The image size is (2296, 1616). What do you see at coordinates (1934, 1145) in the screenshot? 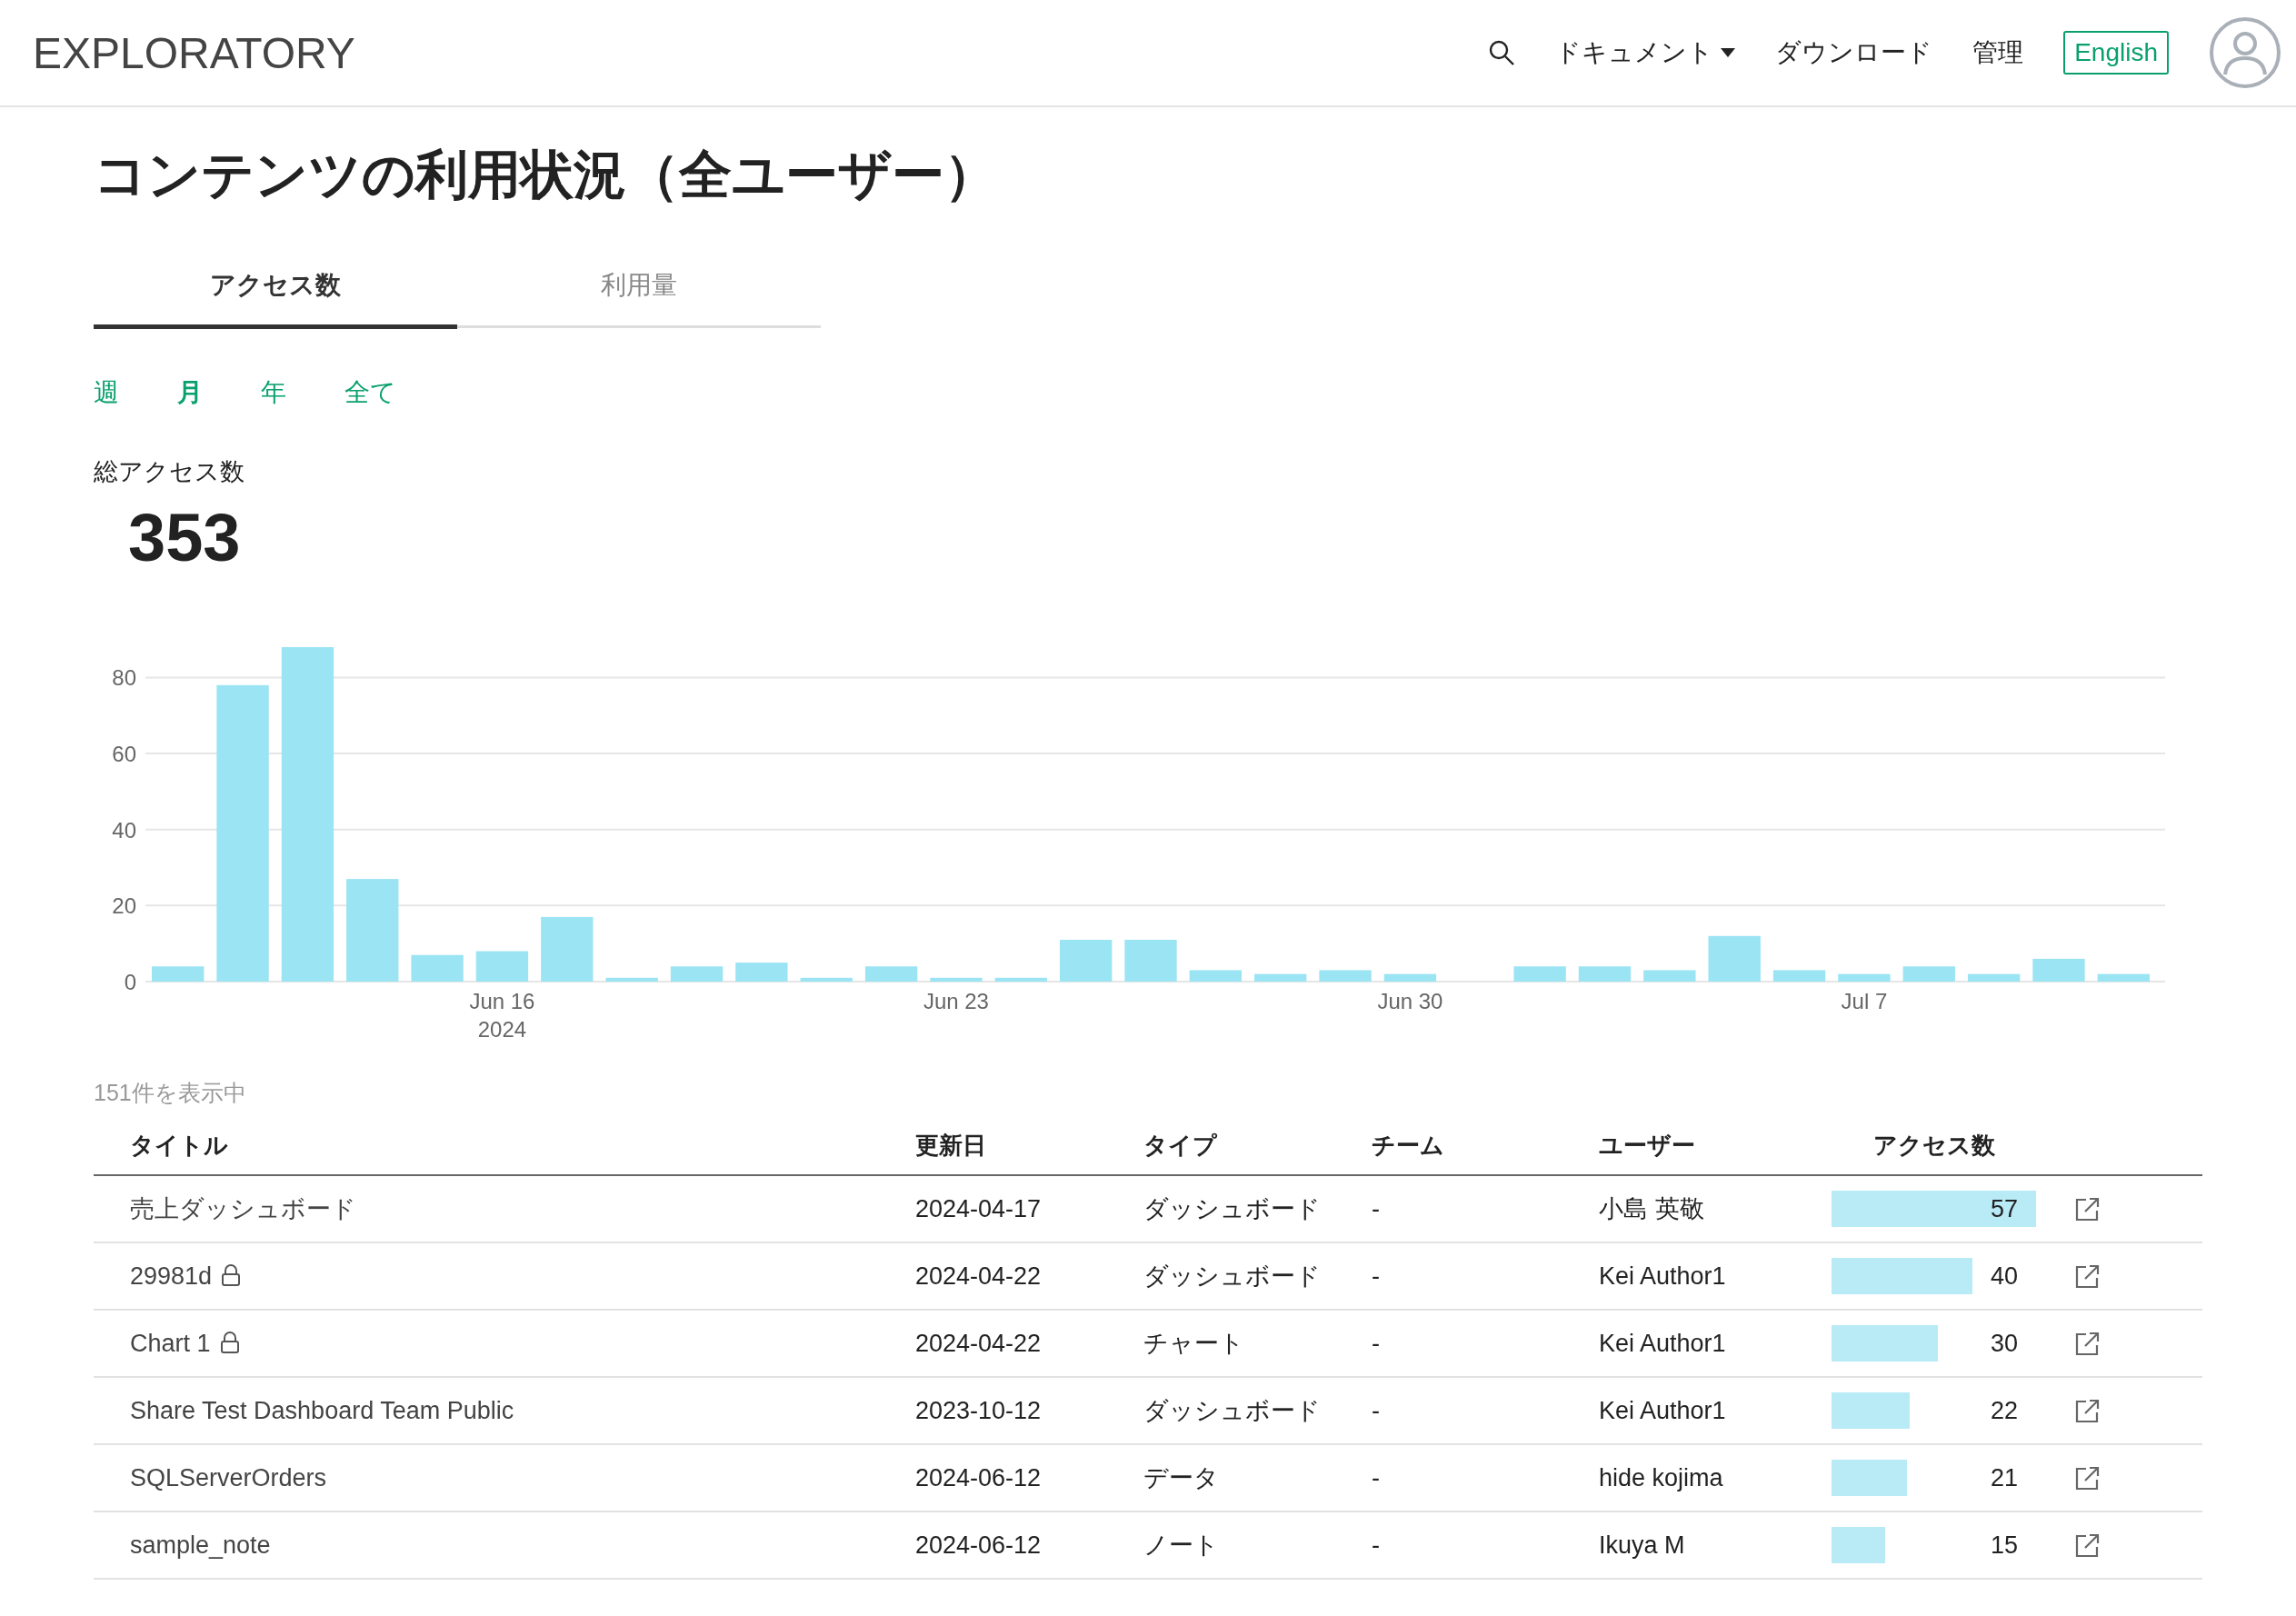
I see `column-header: アクセス数` at bounding box center [1934, 1145].